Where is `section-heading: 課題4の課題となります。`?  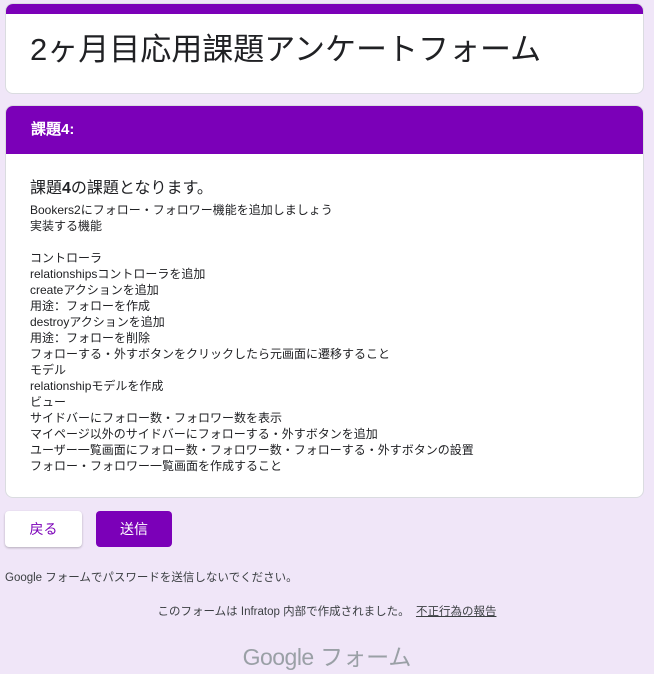 section-heading: 課題4の課題となります。 is located at coordinates (324, 189).